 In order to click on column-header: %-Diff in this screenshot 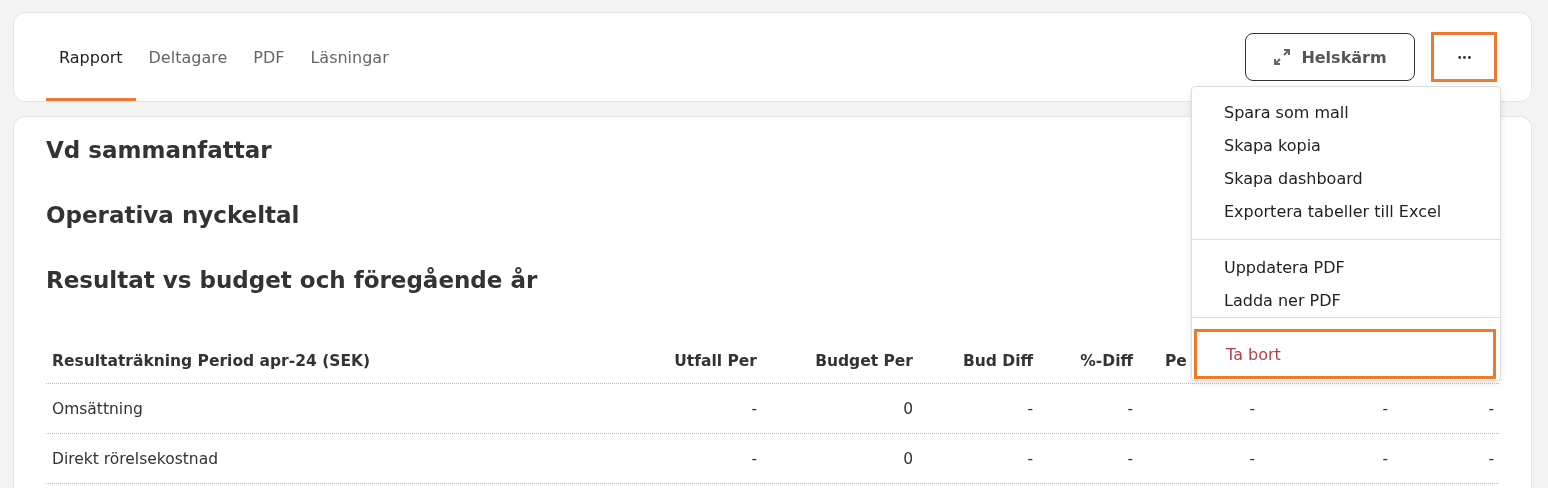, I will do `click(1106, 361)`.